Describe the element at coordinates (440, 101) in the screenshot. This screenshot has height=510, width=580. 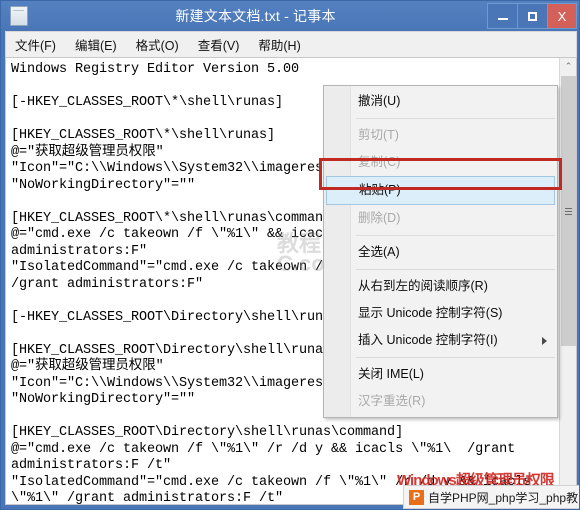
I see `context-menu-item: 撤消(U)` at that location.